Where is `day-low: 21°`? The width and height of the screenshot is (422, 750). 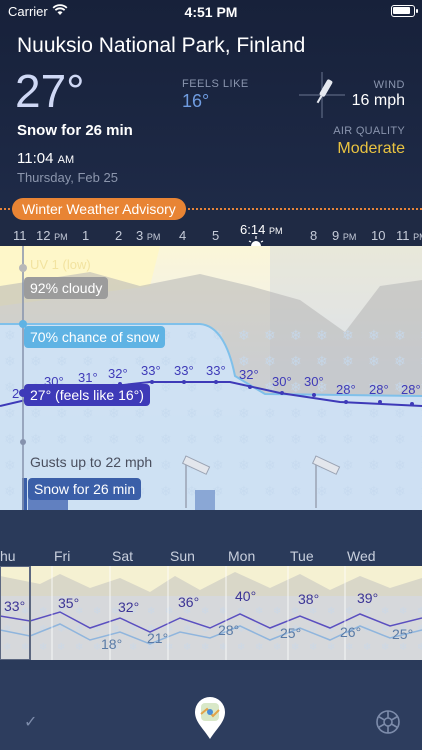
day-low: 21° is located at coordinates (158, 638).